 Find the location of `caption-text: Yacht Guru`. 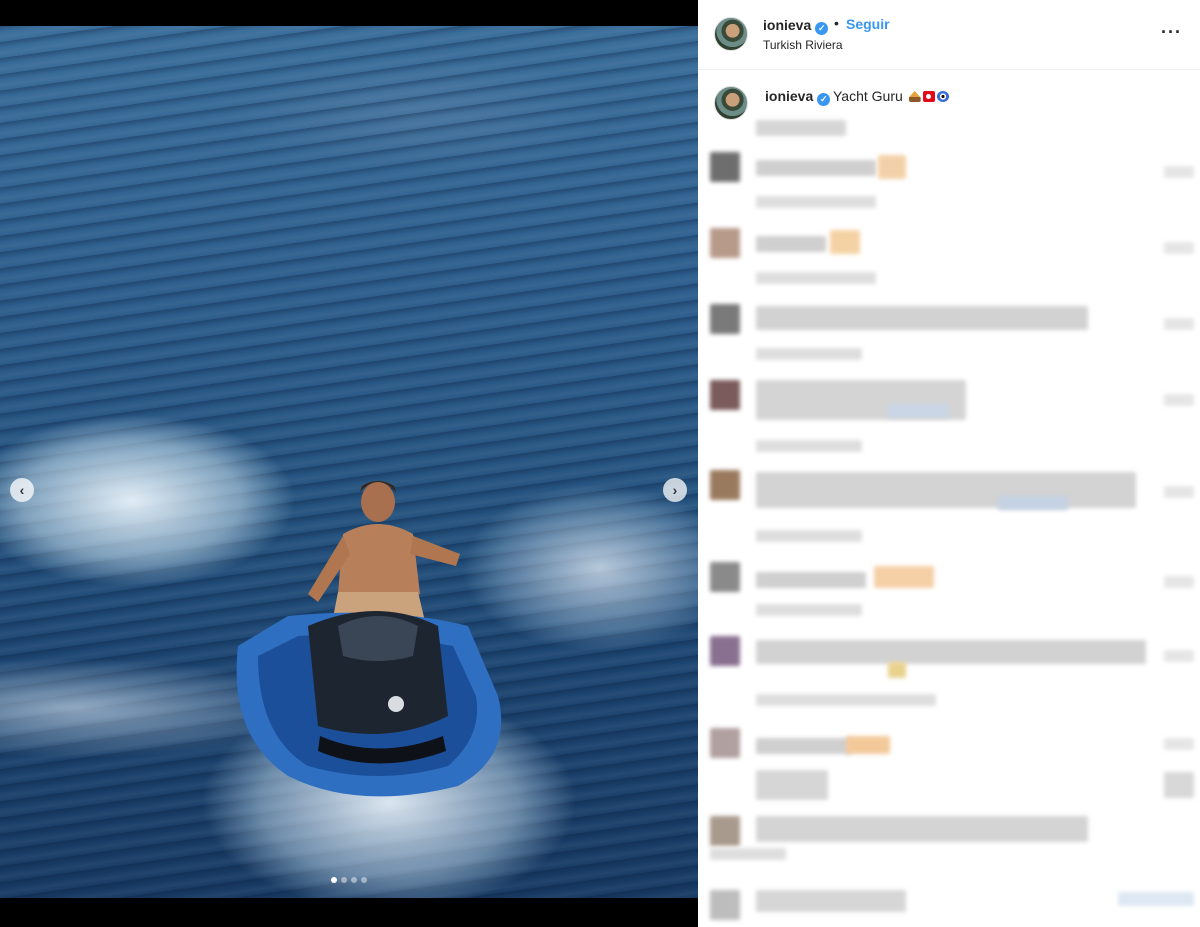

caption-text: Yacht Guru is located at coordinates (891, 96).